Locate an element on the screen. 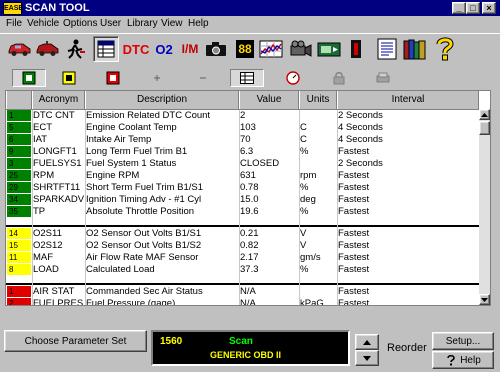  table-row: 6 IAT Intake Air Temp 70 C 4 Seconds is located at coordinates (242, 140).